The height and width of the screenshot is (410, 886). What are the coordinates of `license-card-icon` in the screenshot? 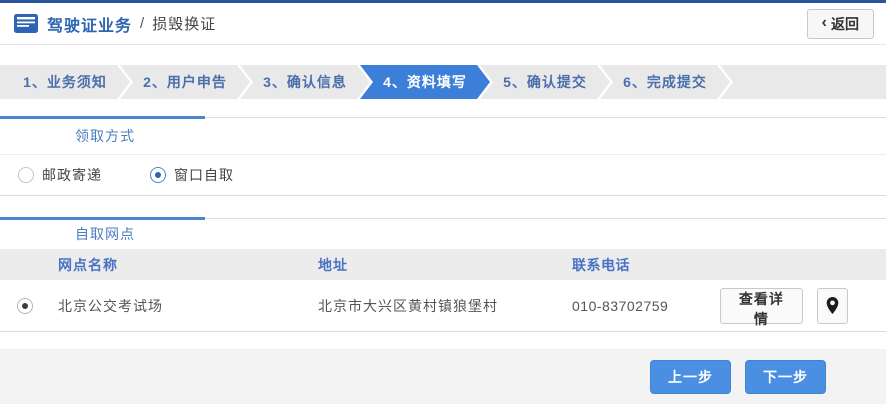 It's located at (26, 23).